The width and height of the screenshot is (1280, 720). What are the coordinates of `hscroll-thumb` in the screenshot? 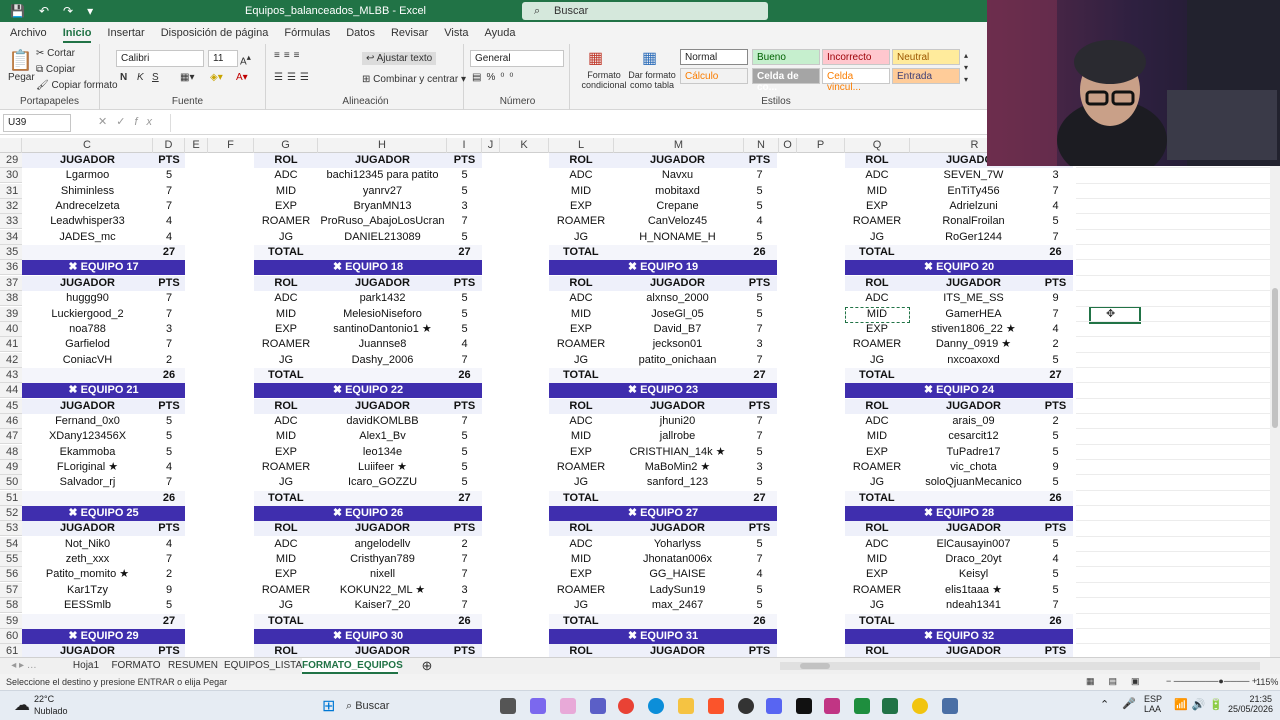 It's located at (815, 666).